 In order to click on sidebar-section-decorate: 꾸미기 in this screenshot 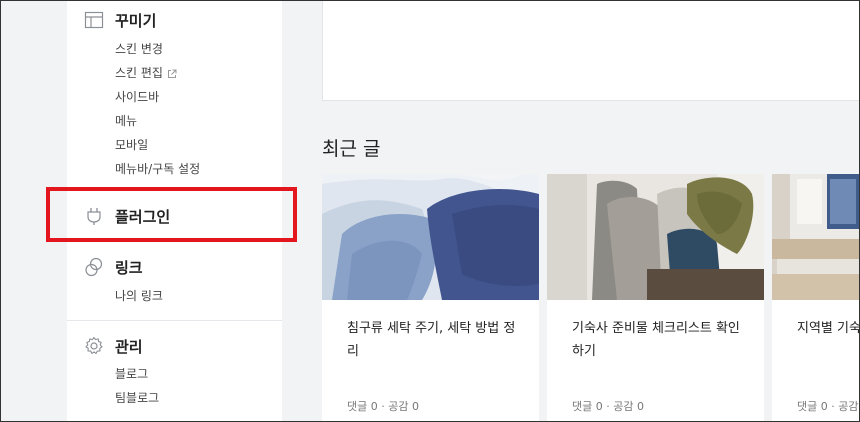, I will do `click(119, 20)`.